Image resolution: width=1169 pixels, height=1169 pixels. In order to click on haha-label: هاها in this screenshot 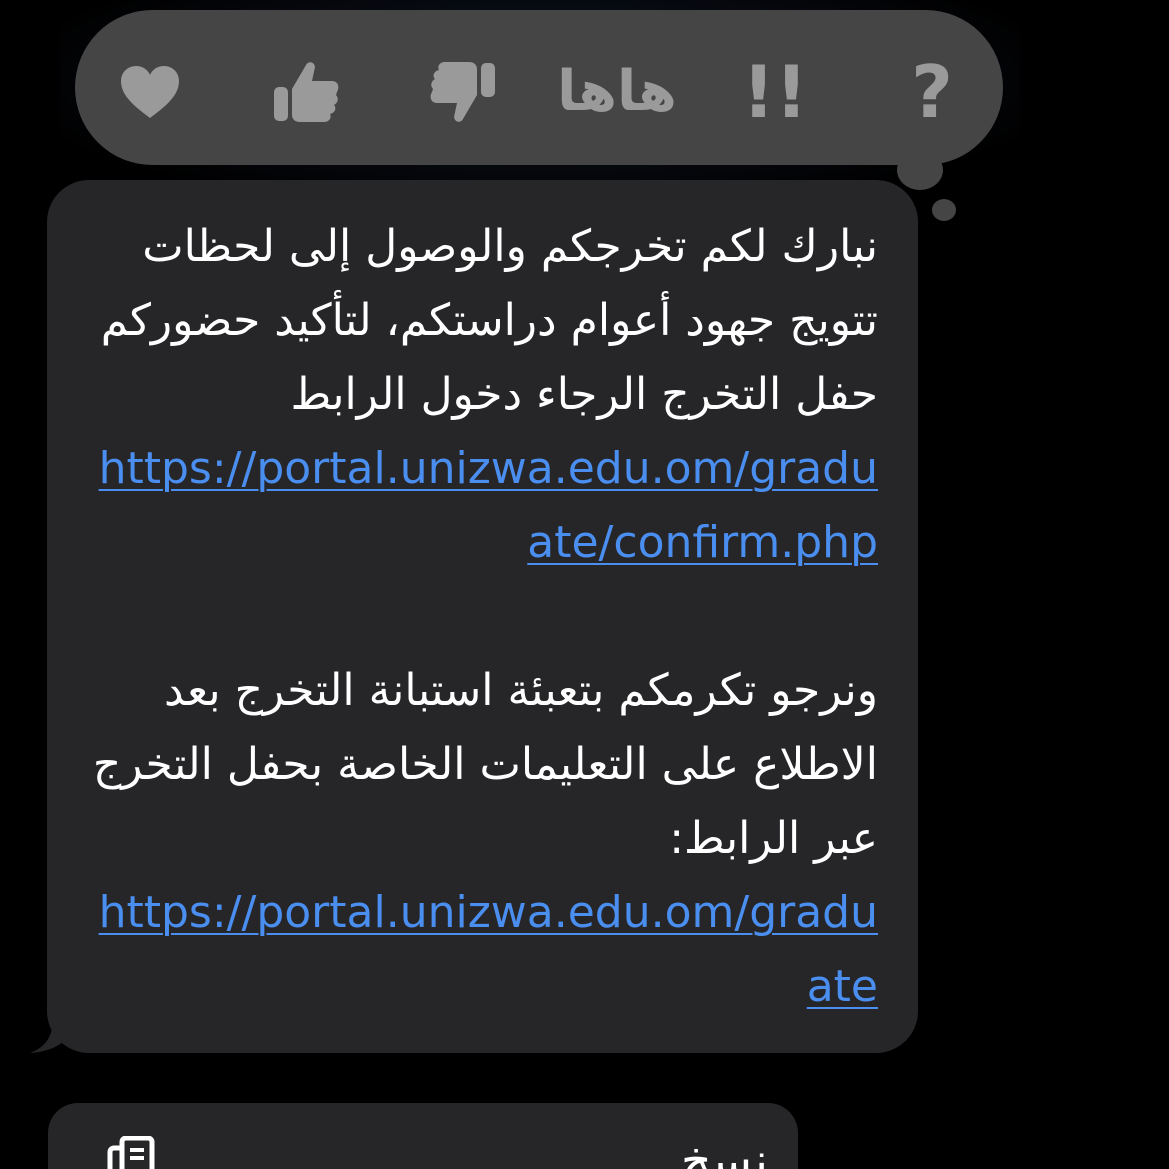, I will do `click(617, 91)`.